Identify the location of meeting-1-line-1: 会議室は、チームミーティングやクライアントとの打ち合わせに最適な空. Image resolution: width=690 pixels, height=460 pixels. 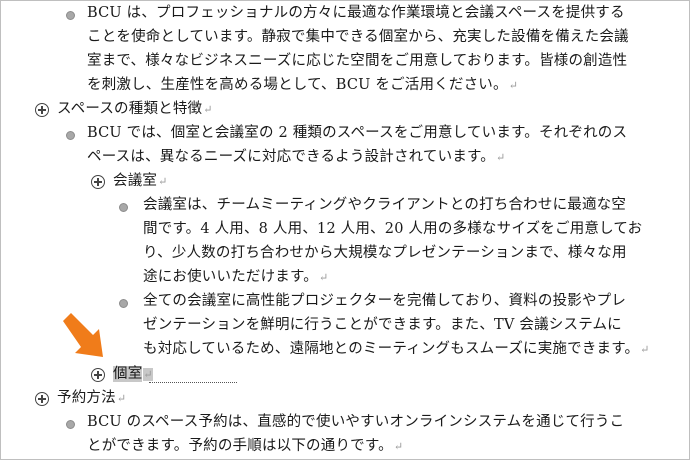
(384, 205).